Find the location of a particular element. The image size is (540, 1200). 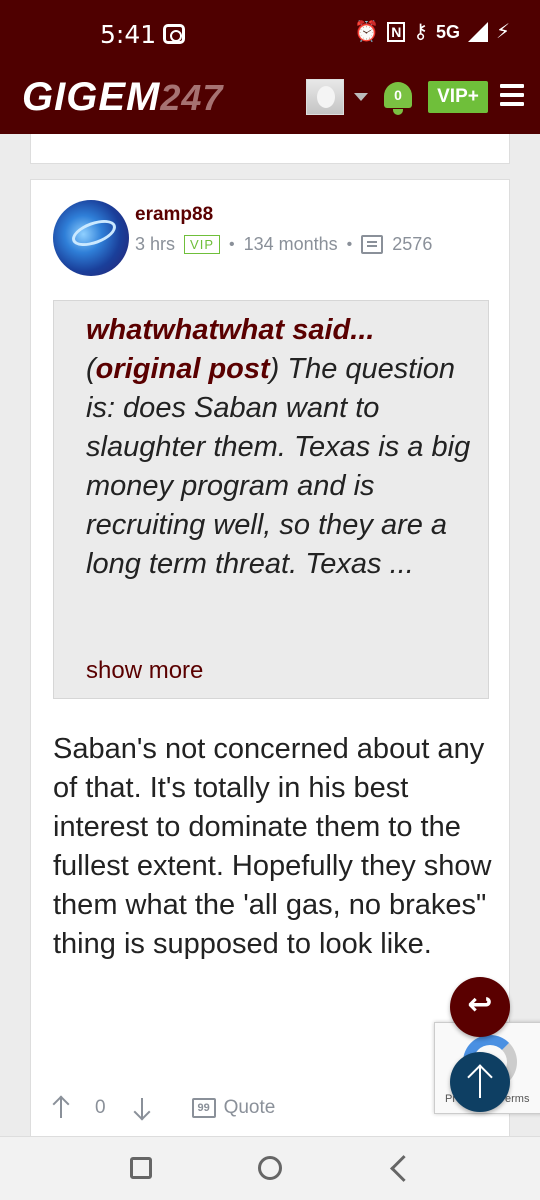

reply-icon: ↩ is located at coordinates (480, 1004).